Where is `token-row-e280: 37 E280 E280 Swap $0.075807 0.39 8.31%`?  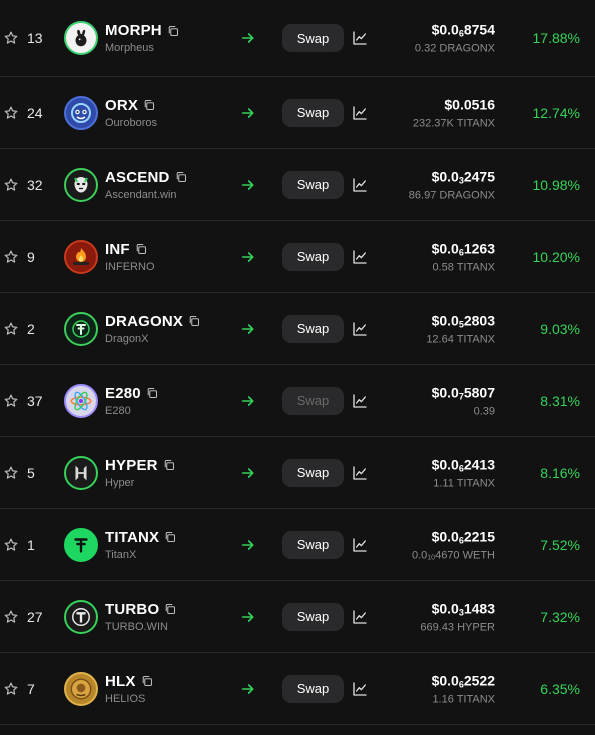
token-row-e280: 37 E280 E280 Swap $0.075807 0.39 8.31% is located at coordinates (297, 401).